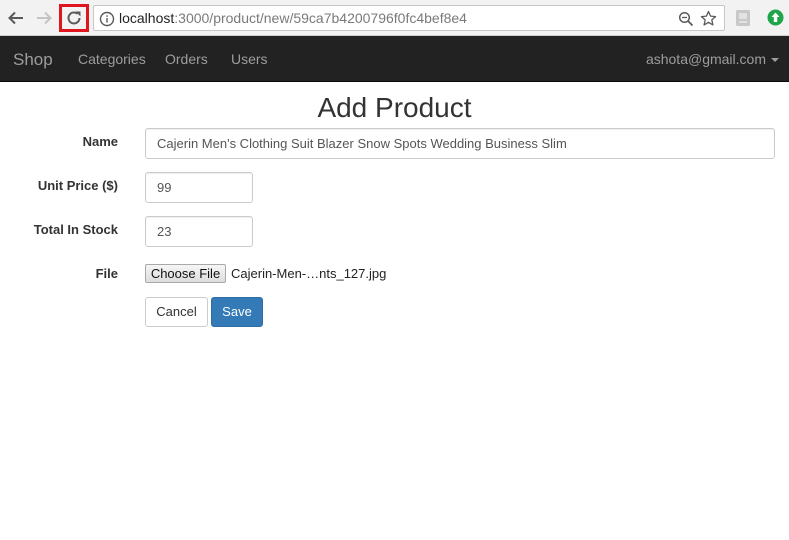 The width and height of the screenshot is (789, 540). What do you see at coordinates (106, 273) in the screenshot?
I see `file-label: File` at bounding box center [106, 273].